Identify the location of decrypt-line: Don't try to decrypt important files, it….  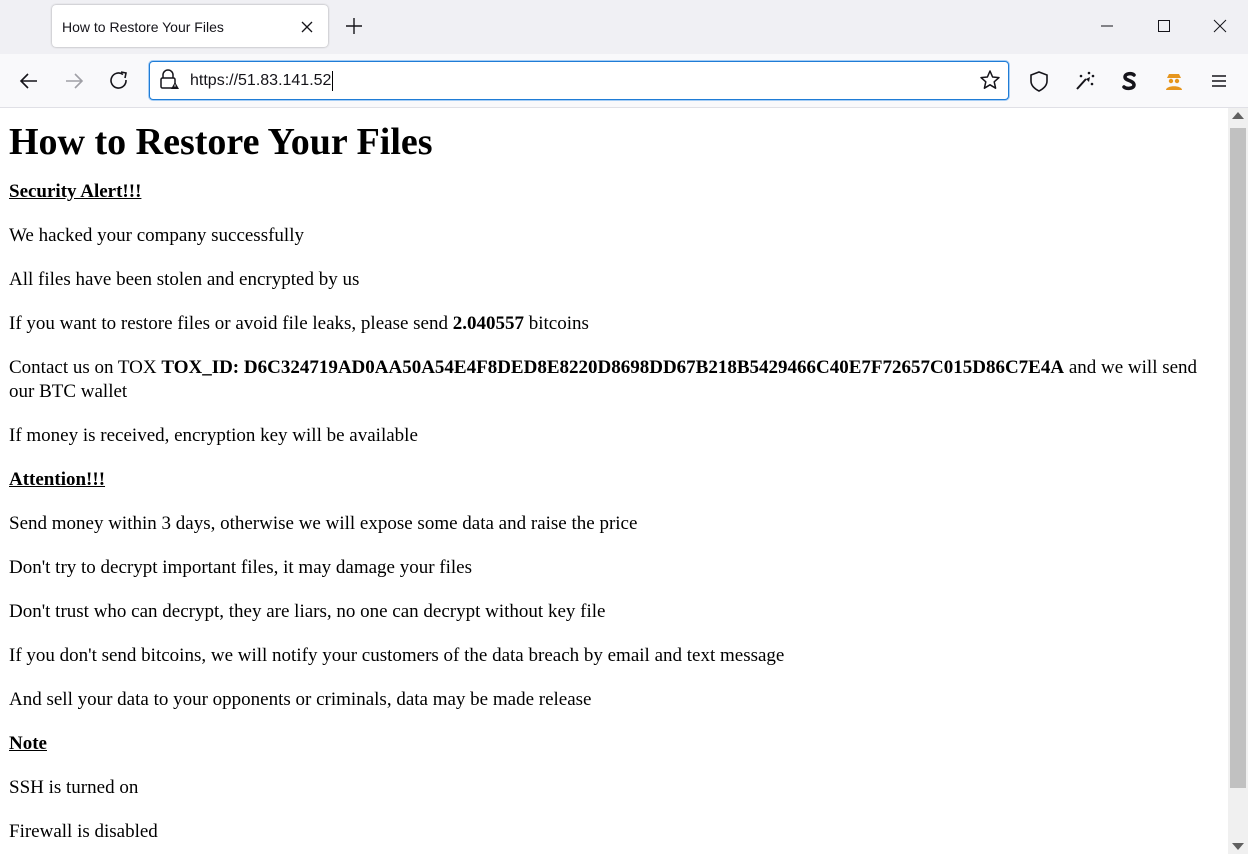
(241, 567).